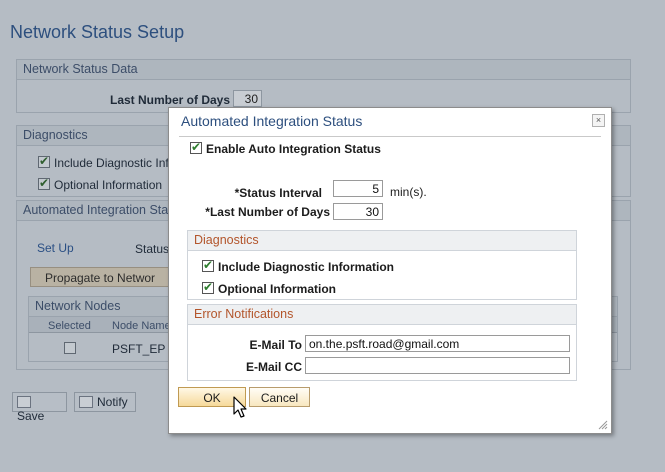 This screenshot has height=472, width=665. What do you see at coordinates (272, 121) in the screenshot?
I see `modal-title: Automated Integration Status` at bounding box center [272, 121].